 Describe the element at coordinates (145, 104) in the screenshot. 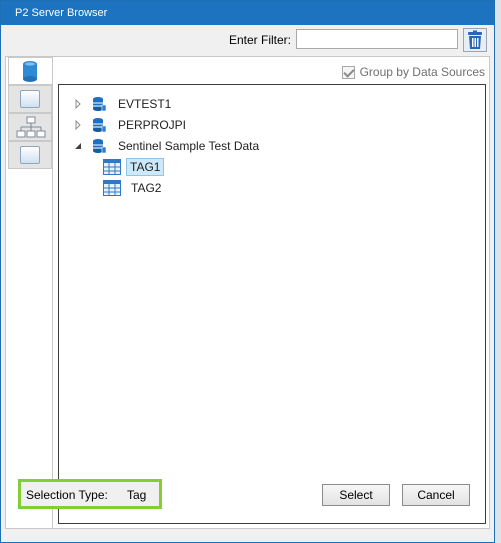

I see `tree-node-label: EVTEST1` at that location.